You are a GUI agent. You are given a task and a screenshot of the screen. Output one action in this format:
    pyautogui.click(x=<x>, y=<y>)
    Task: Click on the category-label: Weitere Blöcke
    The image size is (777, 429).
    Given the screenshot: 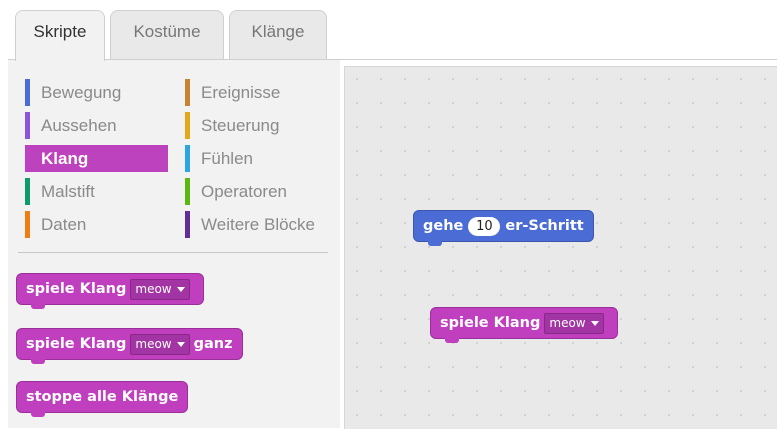 What is the action you would take?
    pyautogui.click(x=258, y=224)
    